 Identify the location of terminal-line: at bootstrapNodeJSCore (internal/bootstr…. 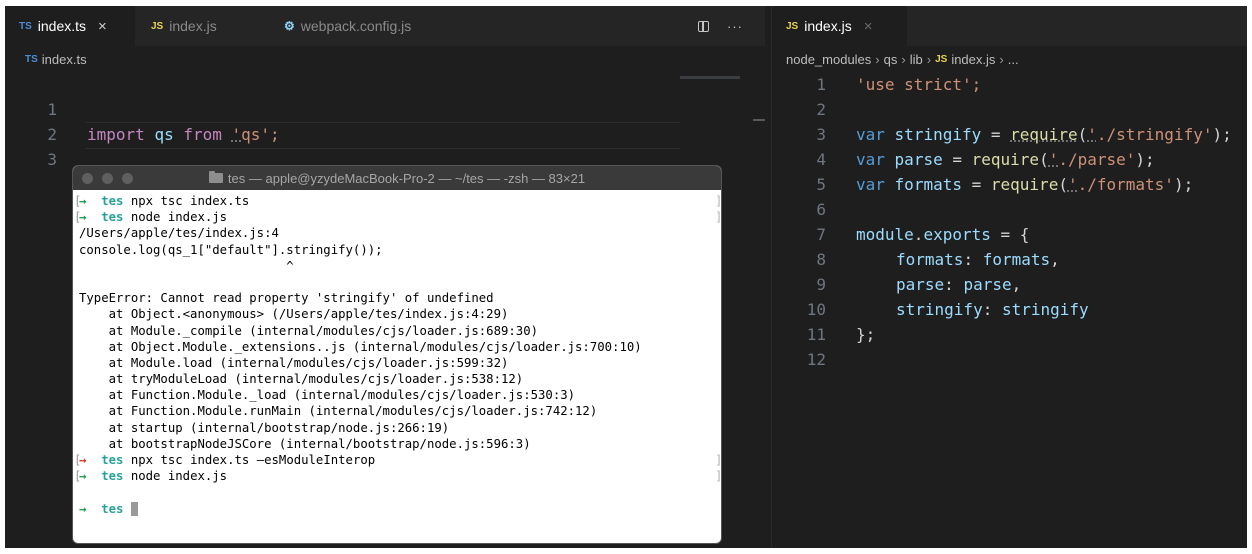
(400, 444).